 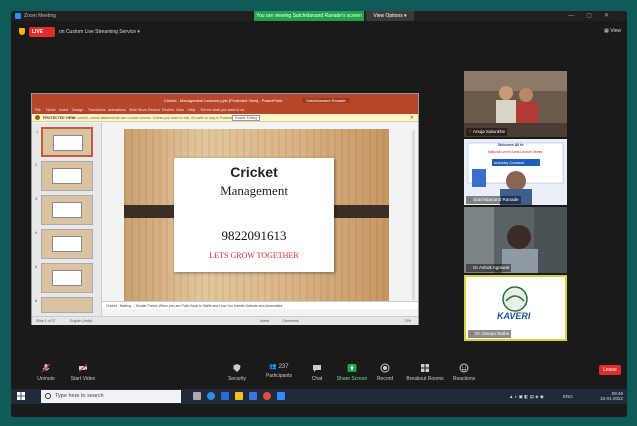 I want to click on chat-button: Chat, so click(x=317, y=372).